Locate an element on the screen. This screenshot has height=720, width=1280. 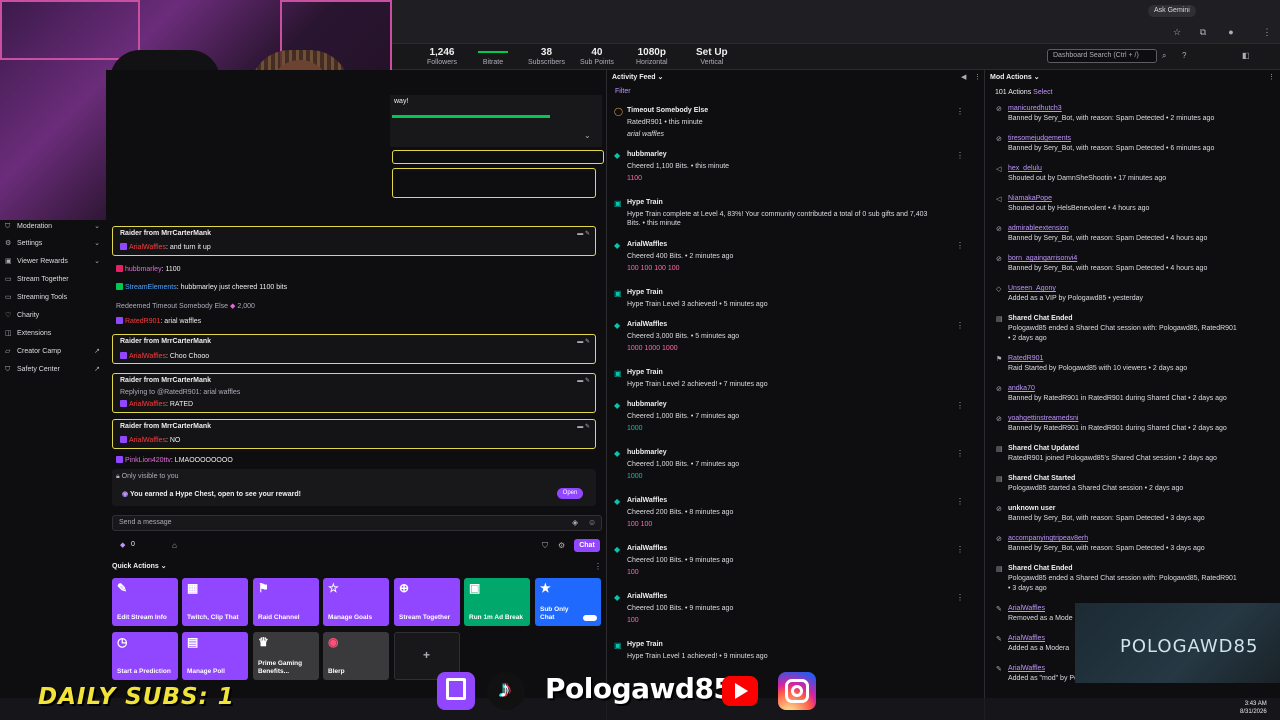
mod-target: hex_delulu is located at coordinates (1025, 168).